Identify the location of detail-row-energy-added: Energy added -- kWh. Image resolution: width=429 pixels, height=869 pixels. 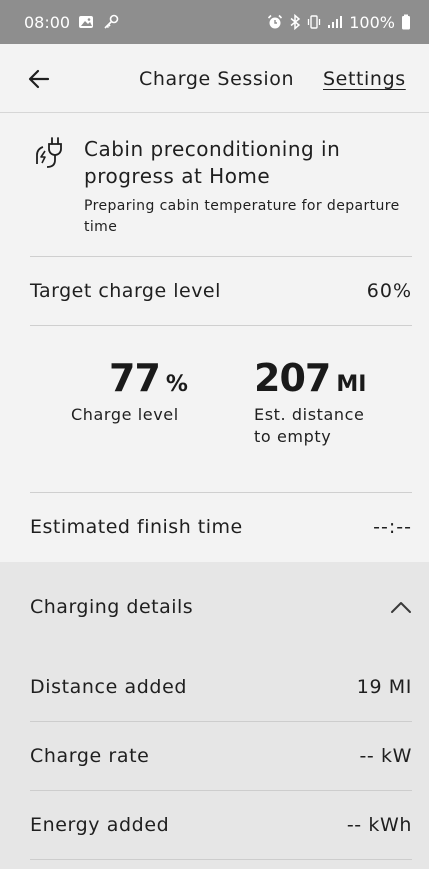
(221, 825).